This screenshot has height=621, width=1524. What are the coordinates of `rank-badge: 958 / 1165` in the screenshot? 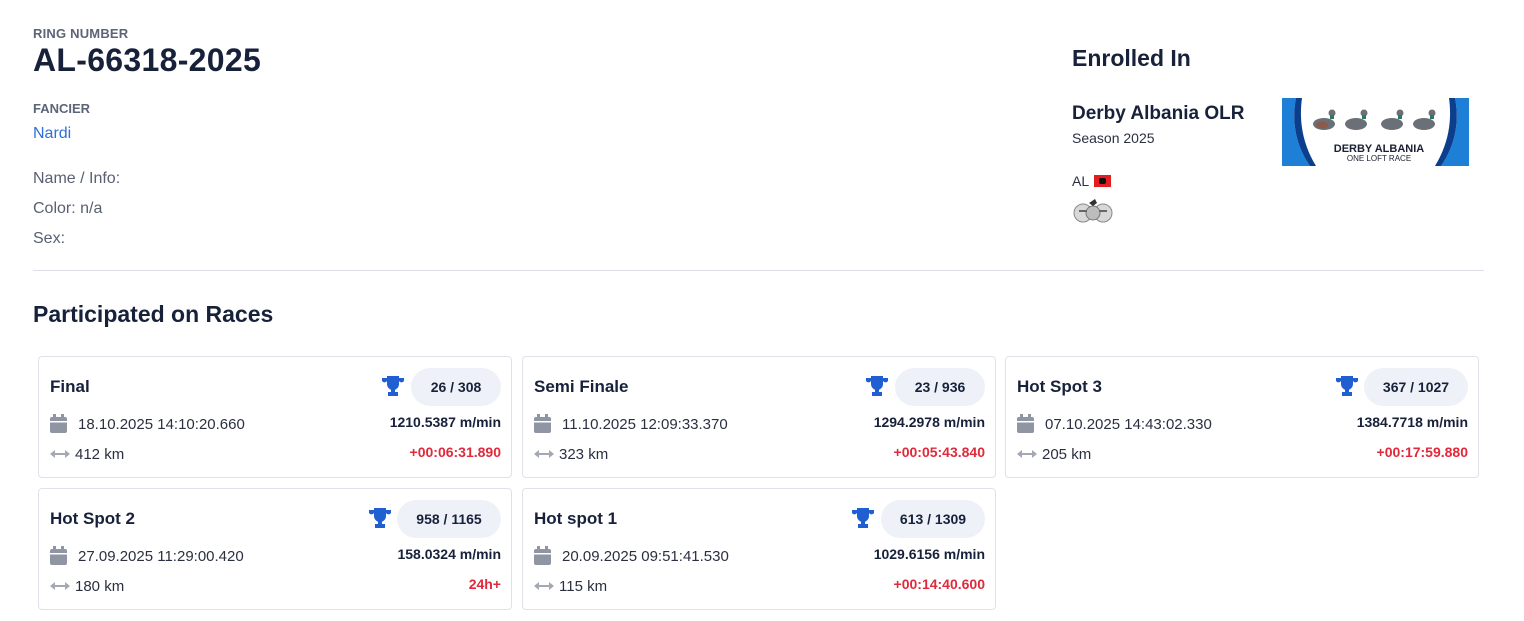 It's located at (449, 519).